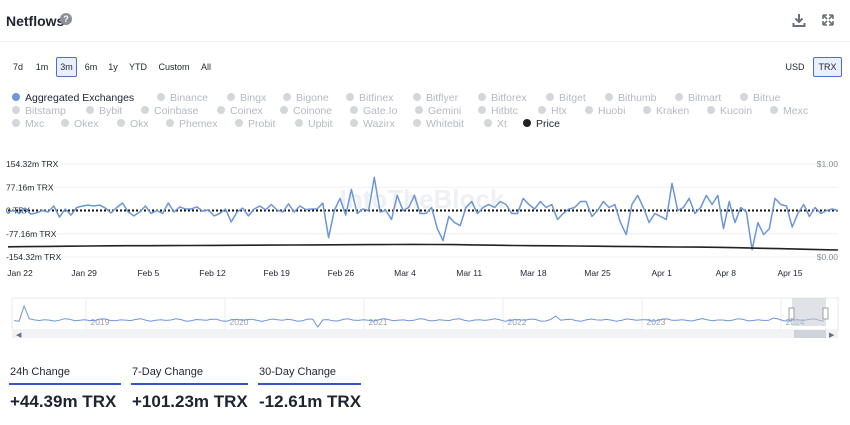 The width and height of the screenshot is (850, 425). What do you see at coordinates (174, 67) in the screenshot?
I see `range-custom-button: Custom` at bounding box center [174, 67].